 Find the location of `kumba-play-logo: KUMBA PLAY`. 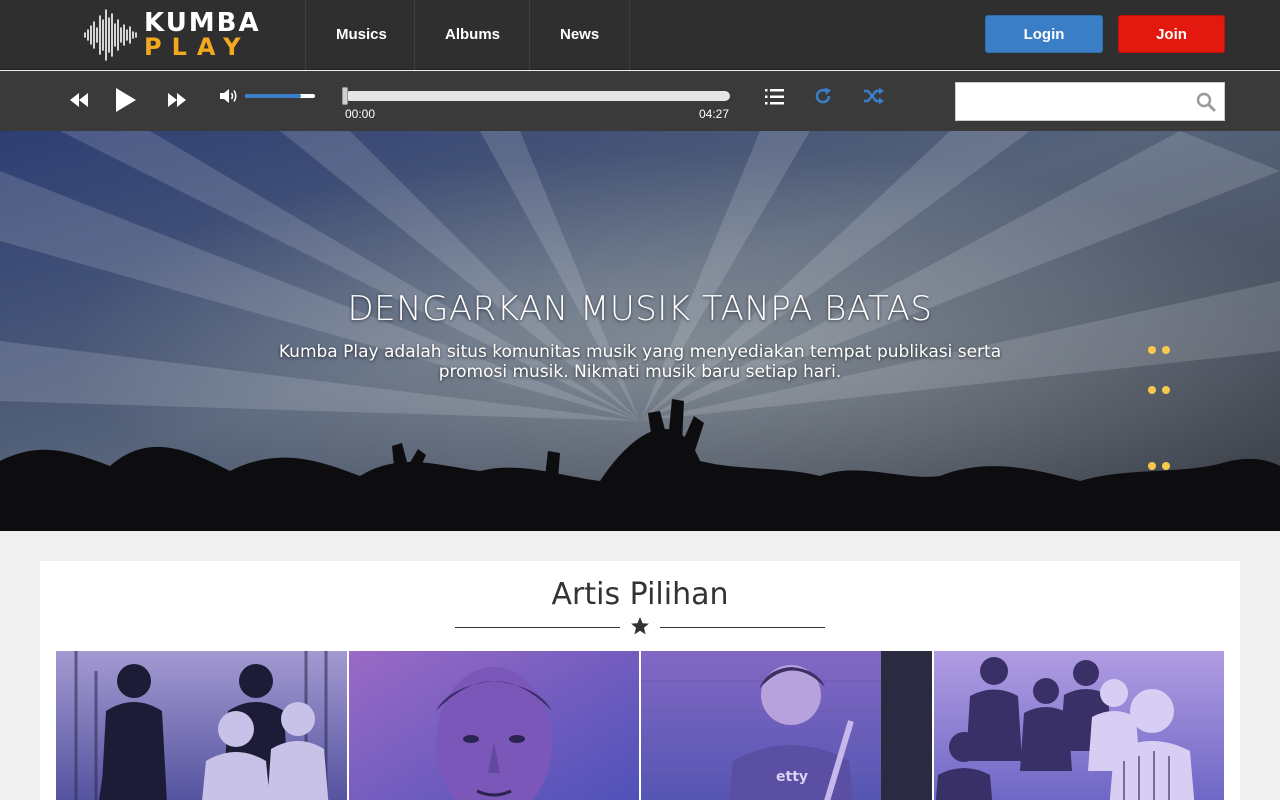

kumba-play-logo: KUMBA PLAY is located at coordinates (182, 35).